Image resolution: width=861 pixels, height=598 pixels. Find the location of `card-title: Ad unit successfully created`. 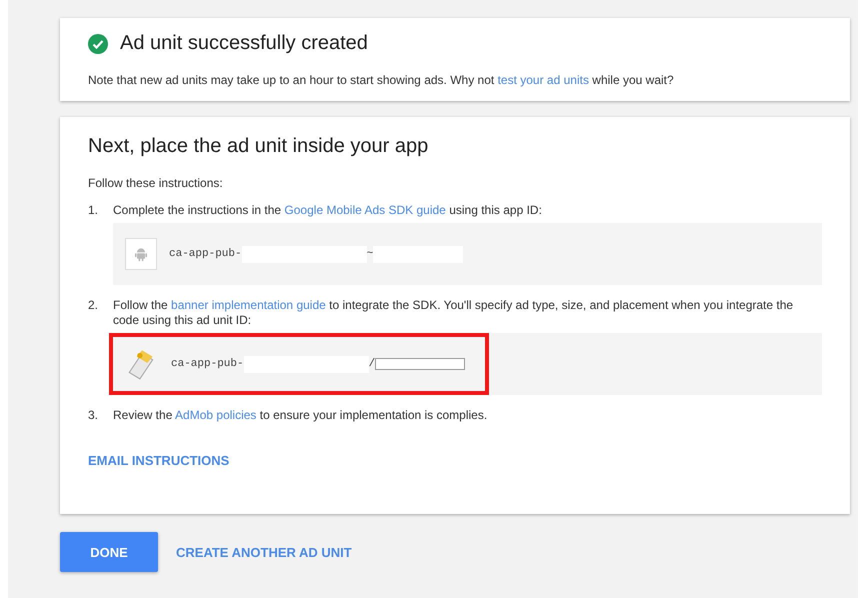

card-title: Ad unit successfully created is located at coordinates (244, 43).